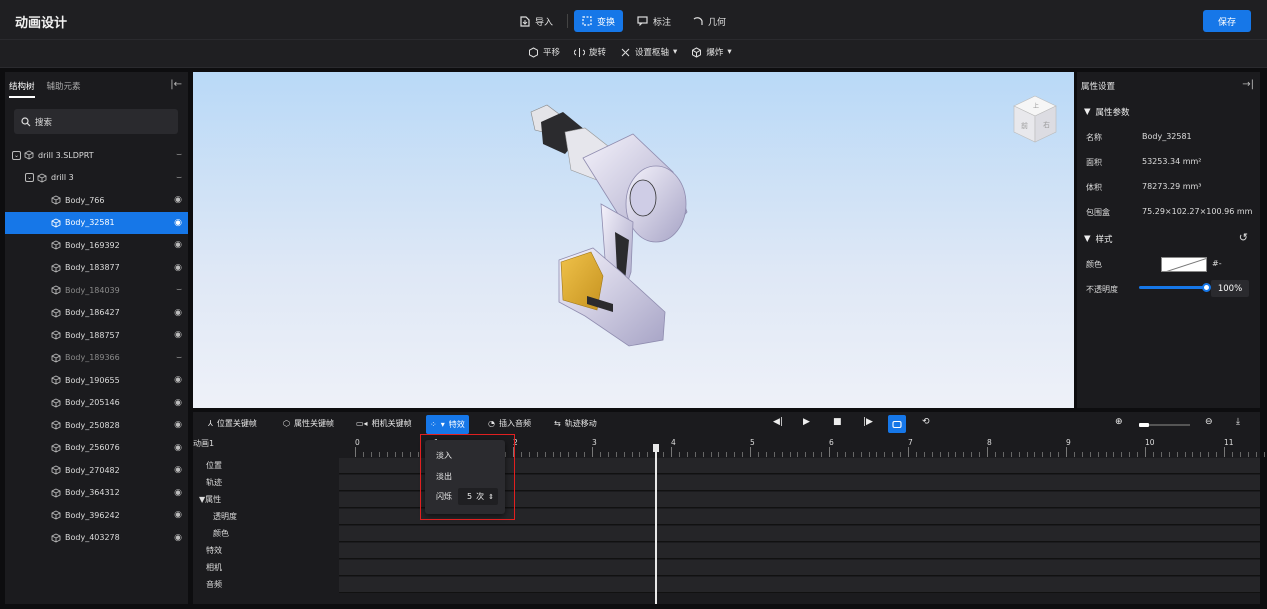  Describe the element at coordinates (176, 84) in the screenshot. I see `collapse-panel-icon: |←` at that location.